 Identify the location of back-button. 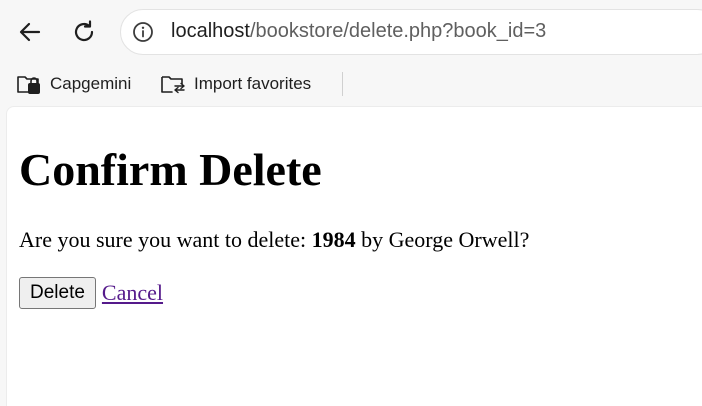
(30, 32).